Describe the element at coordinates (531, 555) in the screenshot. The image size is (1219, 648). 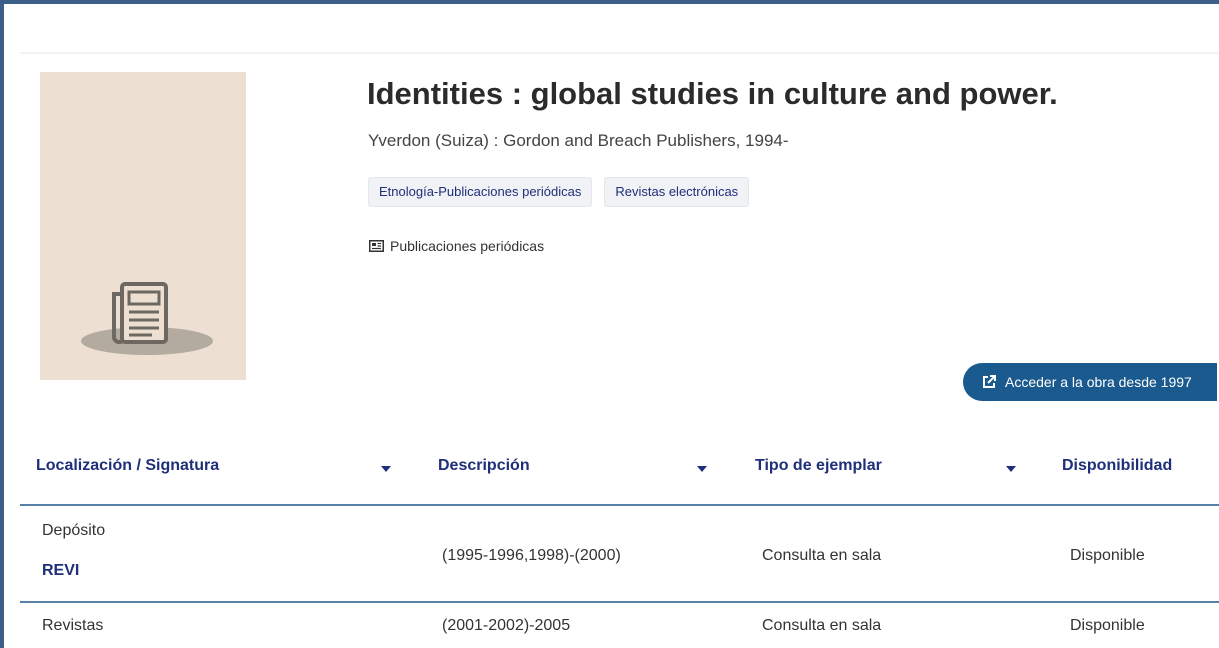
I see `row-description: (1995-1996,1998)-(2000)` at that location.